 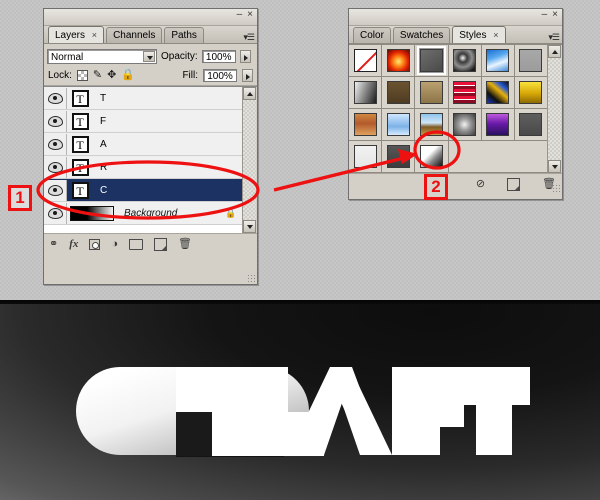 I want to click on layer-thumbnail, so click(x=92, y=213).